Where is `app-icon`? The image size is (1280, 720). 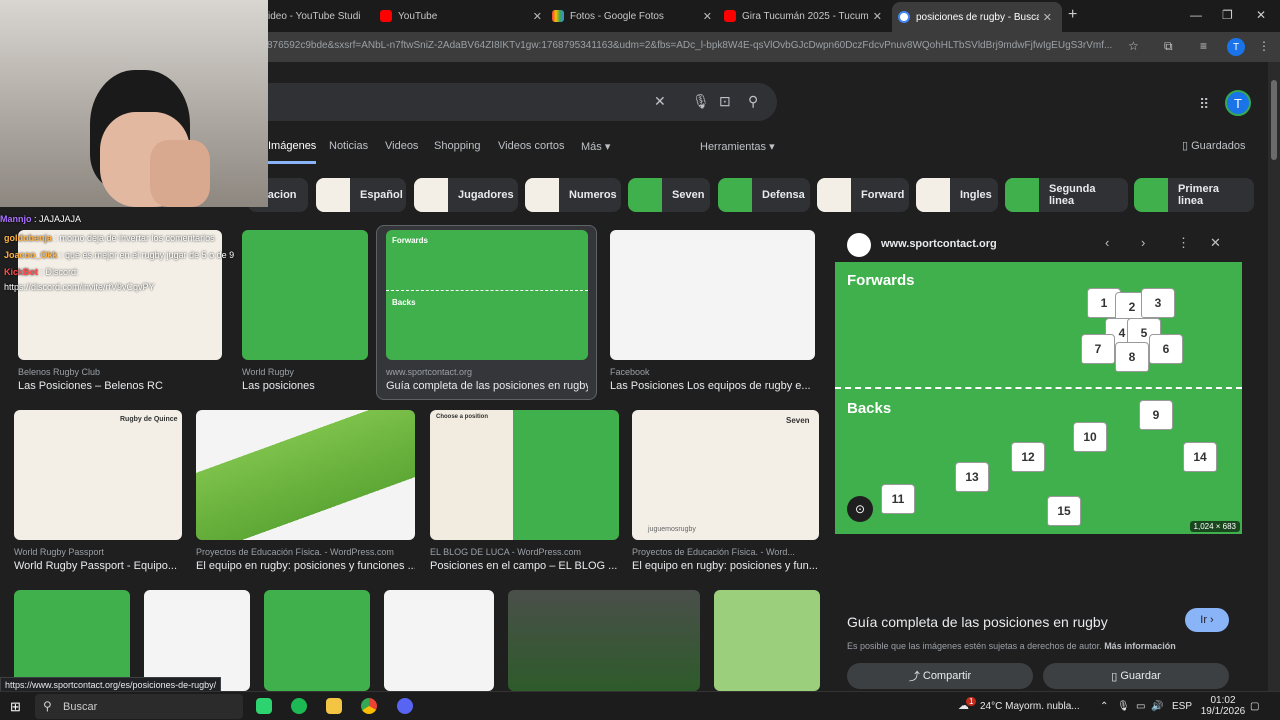
app-icon is located at coordinates (264, 706).